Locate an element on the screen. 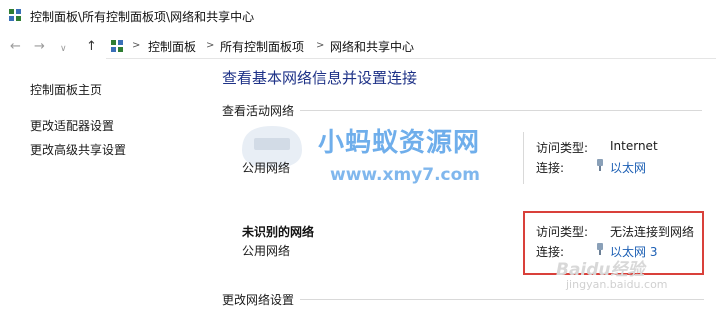 This screenshot has width=716, height=313. watermark-baidu: Baidu经验 is located at coordinates (600, 270).